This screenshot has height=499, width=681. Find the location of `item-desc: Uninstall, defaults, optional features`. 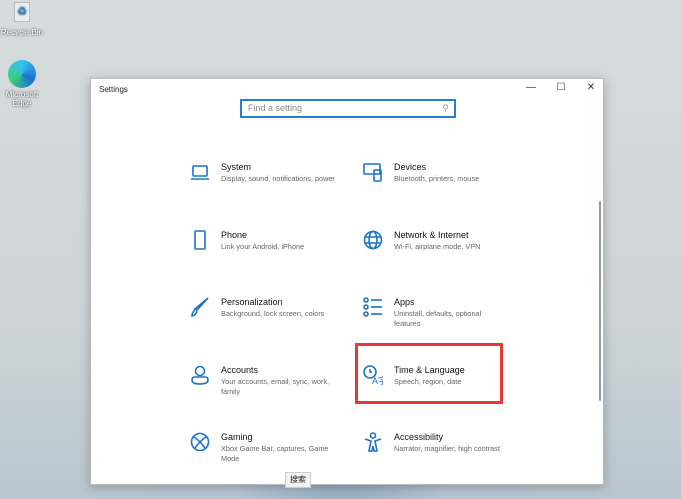

item-desc: Uninstall, defaults, optional features is located at coordinates (438, 318).